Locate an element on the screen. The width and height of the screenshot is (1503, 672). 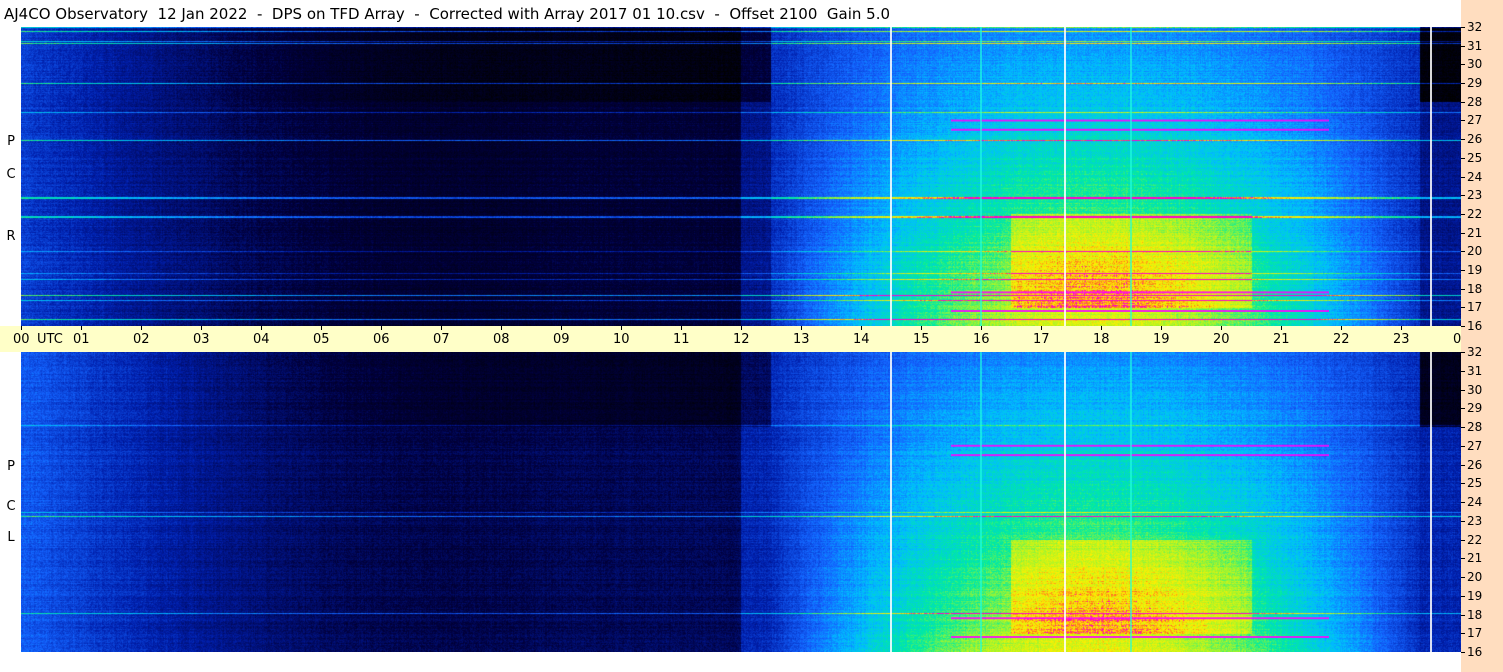
time-tick-label: 03 is located at coordinates (201, 339).